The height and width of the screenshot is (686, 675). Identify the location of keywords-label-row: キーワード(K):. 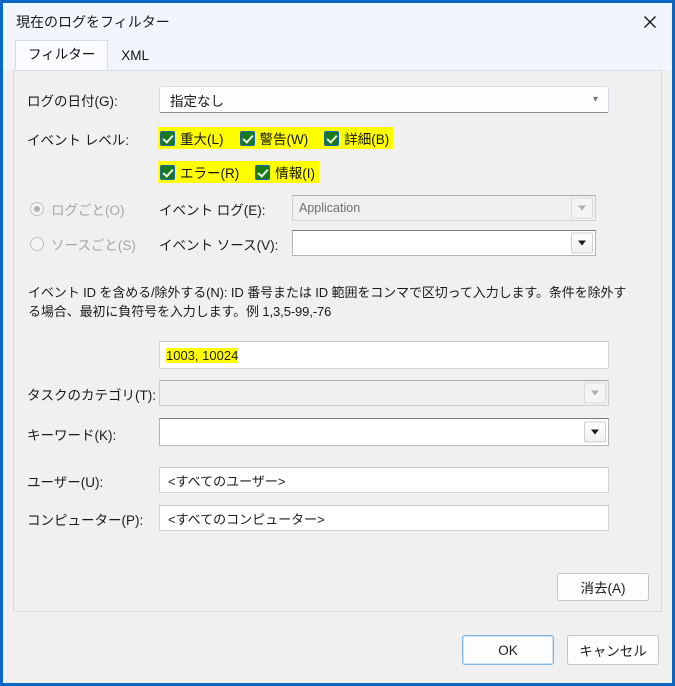
(71, 434).